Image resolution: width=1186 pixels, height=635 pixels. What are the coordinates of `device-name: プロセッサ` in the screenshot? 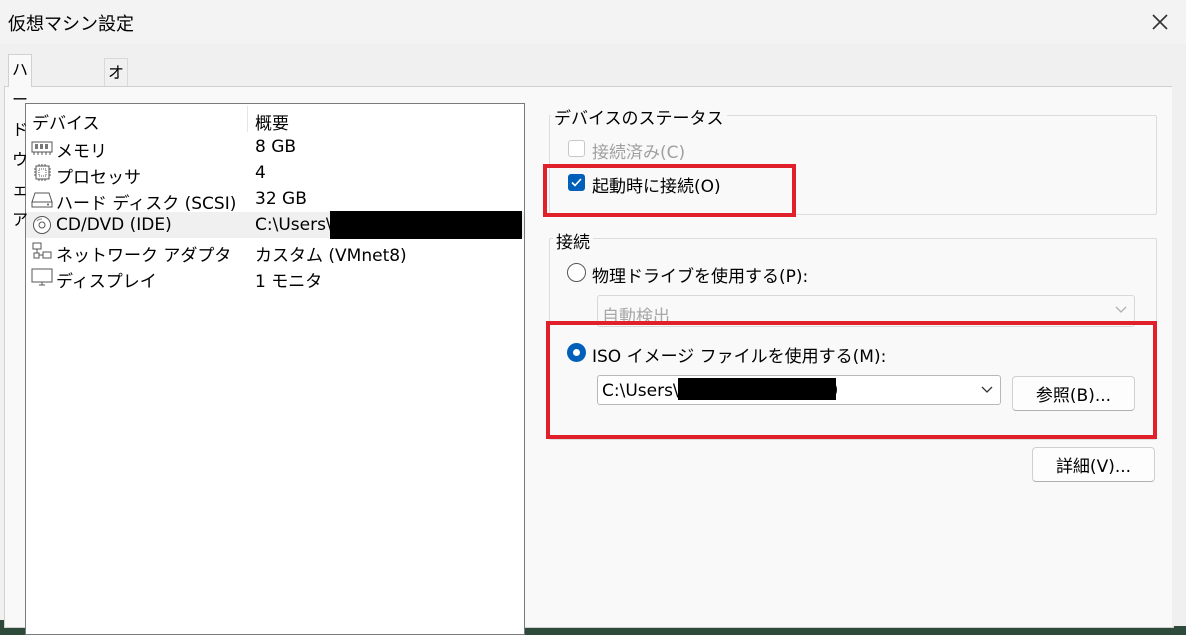 It's located at (98, 178).